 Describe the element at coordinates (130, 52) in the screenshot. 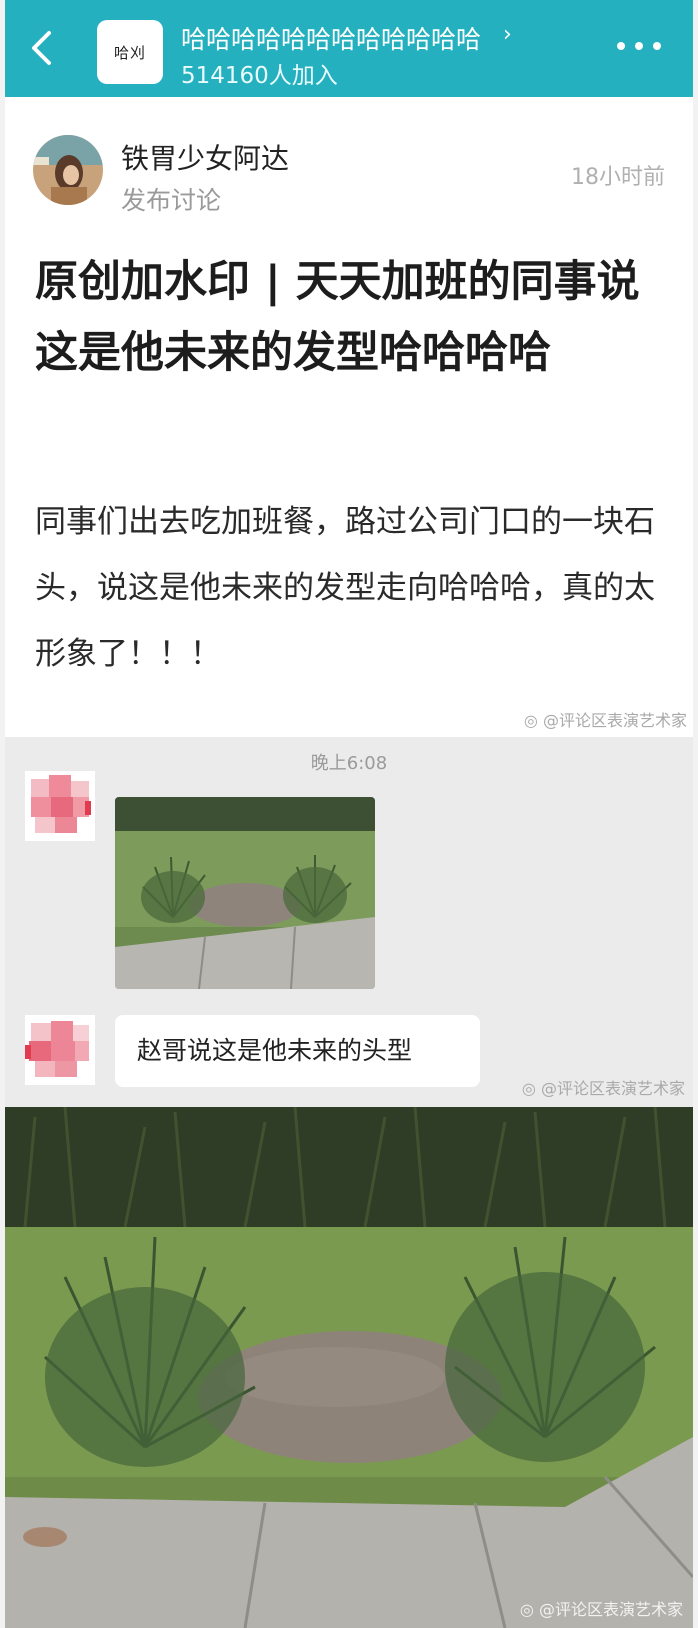

I see `group-logo: 哈刈` at that location.